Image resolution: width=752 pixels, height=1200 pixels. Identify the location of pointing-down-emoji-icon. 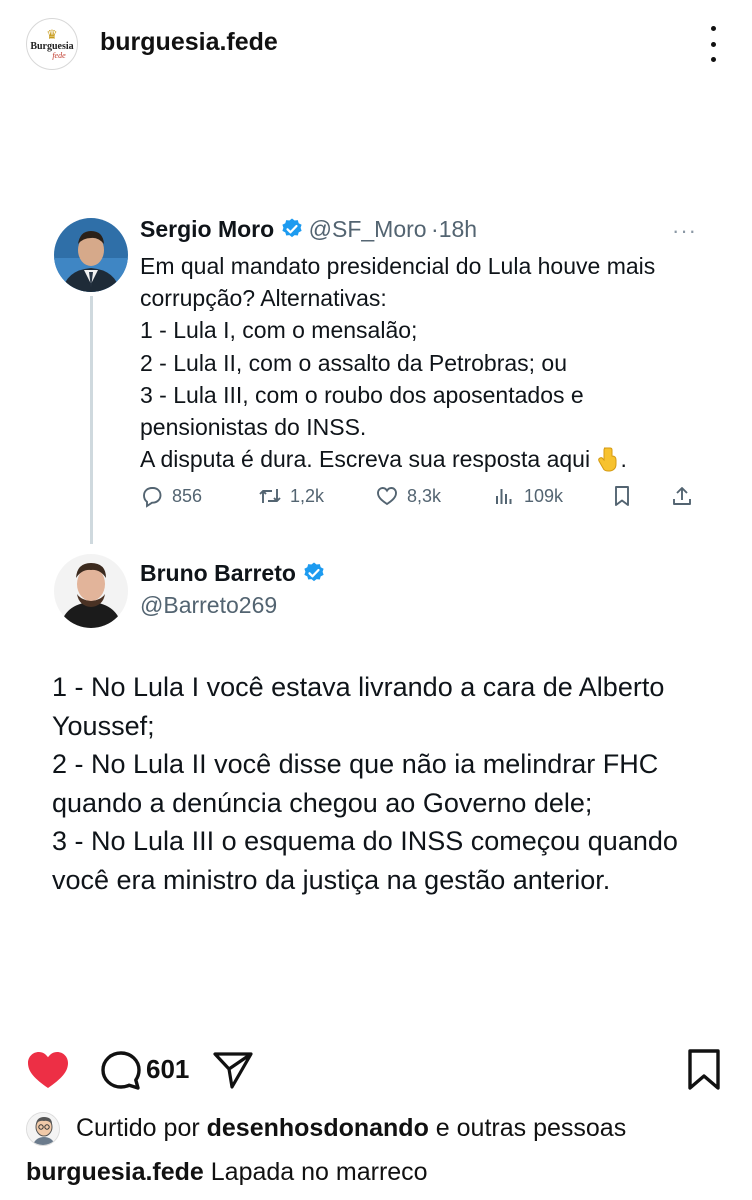
(607, 459).